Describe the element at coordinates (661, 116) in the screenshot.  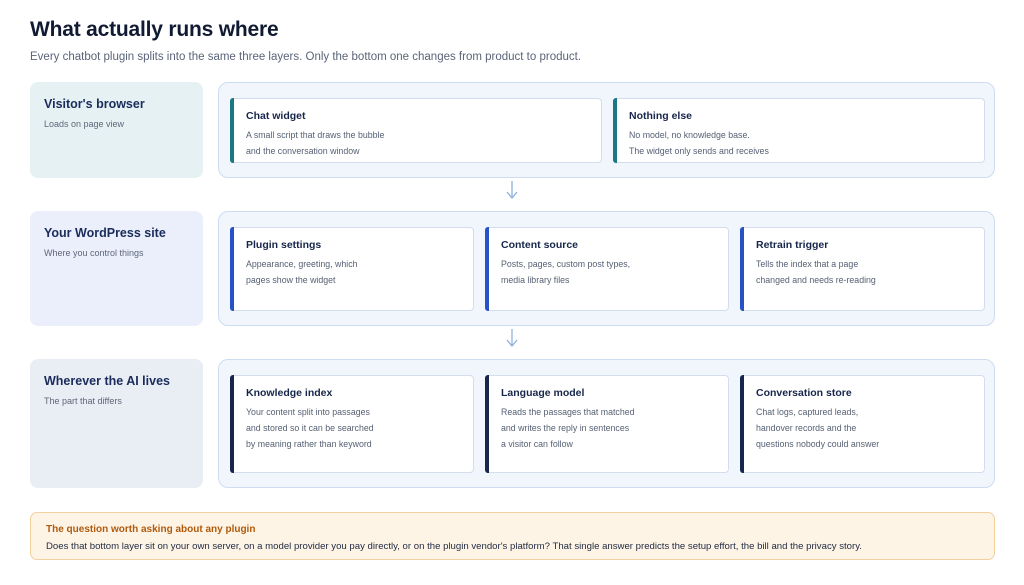
I see `card-title: Nothing else` at that location.